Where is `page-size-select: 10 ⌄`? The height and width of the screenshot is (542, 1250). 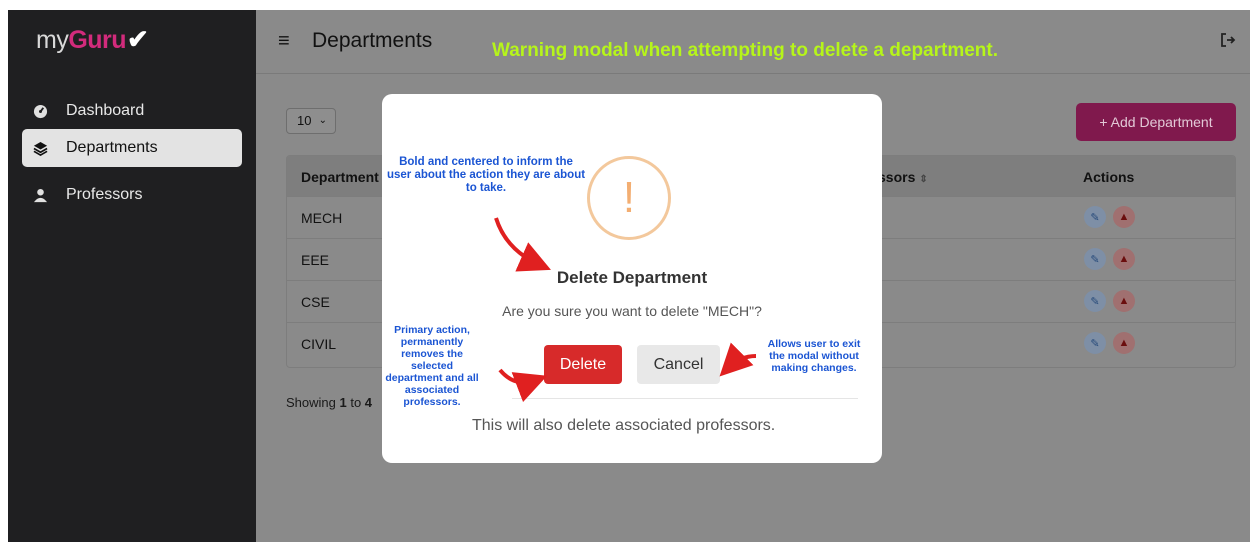
page-size-select: 10 ⌄ is located at coordinates (311, 121).